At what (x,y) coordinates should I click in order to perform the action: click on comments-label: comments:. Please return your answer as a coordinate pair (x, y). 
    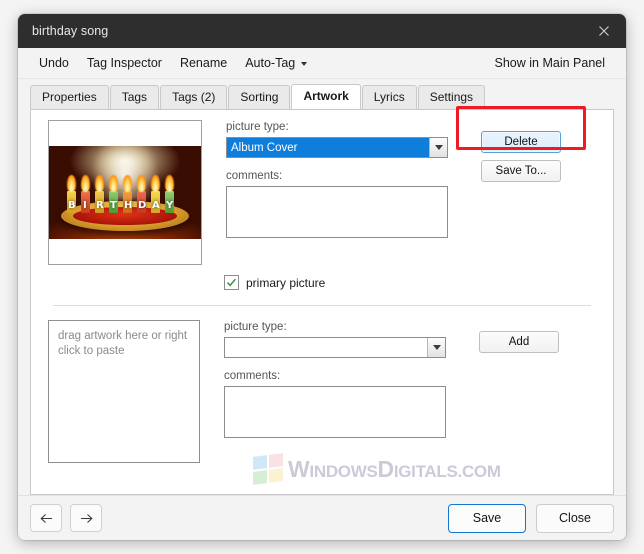
    Looking at the image, I should click on (254, 176).